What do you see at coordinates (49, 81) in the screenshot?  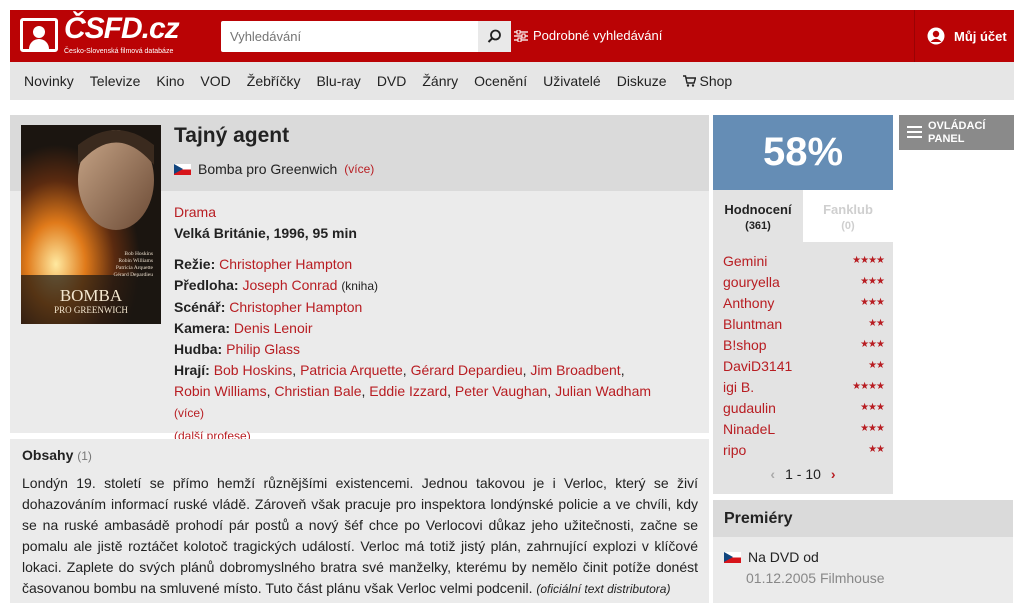 I see `nav-item-novinky: Novinky` at bounding box center [49, 81].